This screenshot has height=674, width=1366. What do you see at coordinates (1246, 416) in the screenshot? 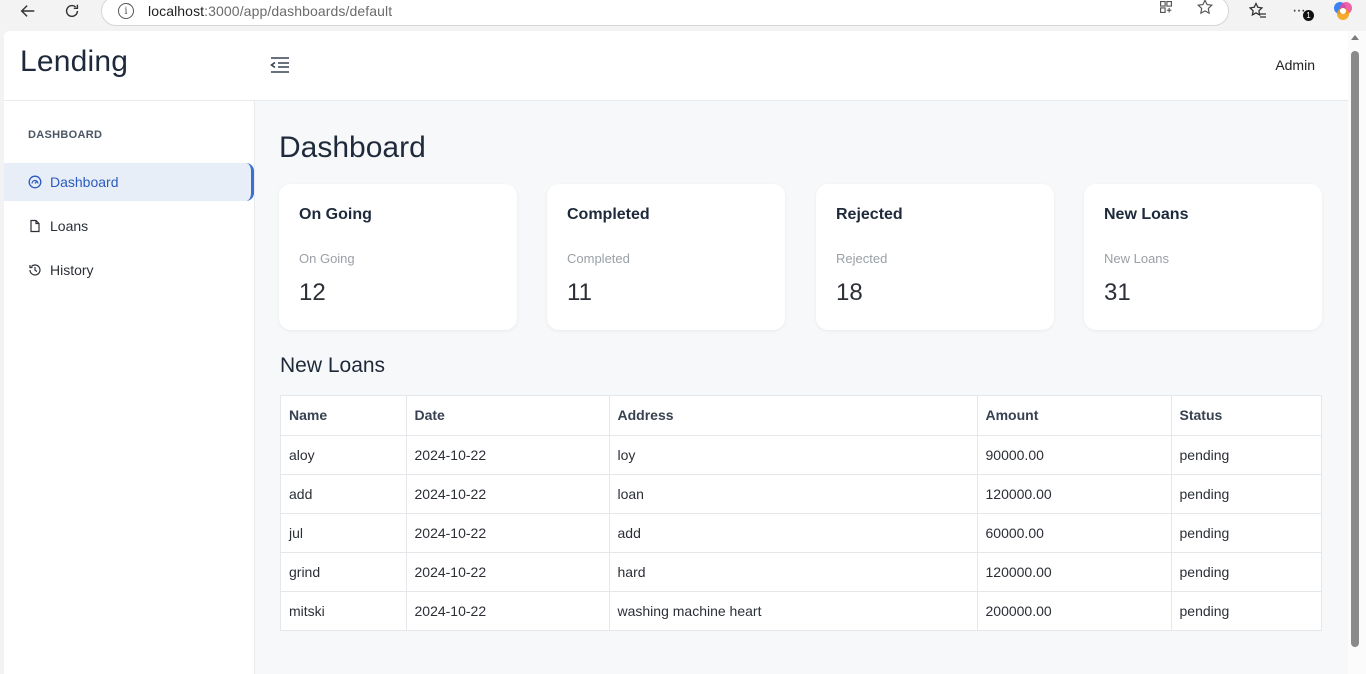
I see `column-header-status: Status` at bounding box center [1246, 416].